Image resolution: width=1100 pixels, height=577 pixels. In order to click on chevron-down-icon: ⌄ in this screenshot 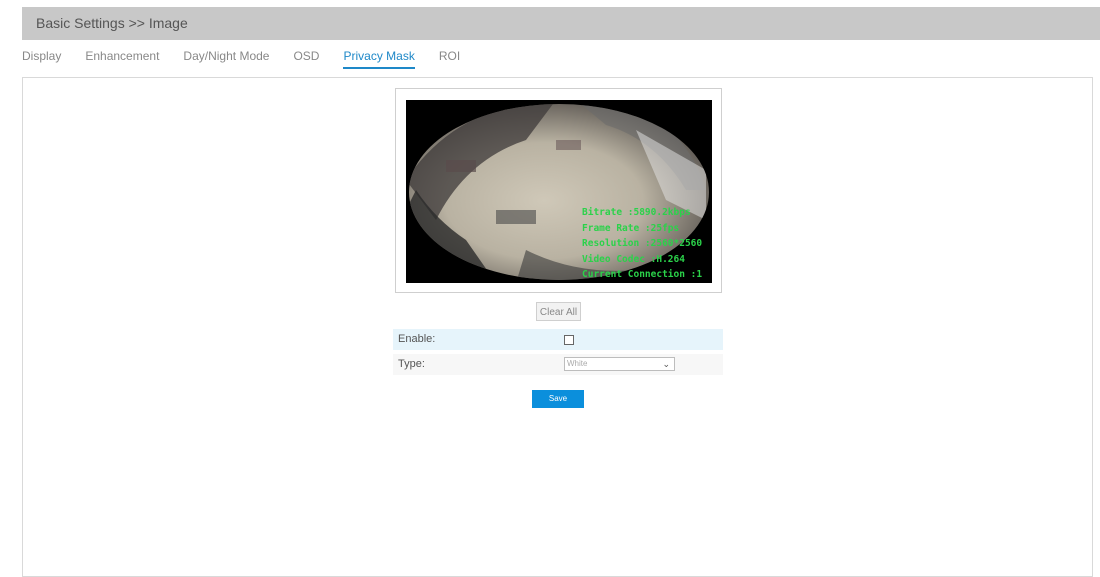, I will do `click(666, 364)`.